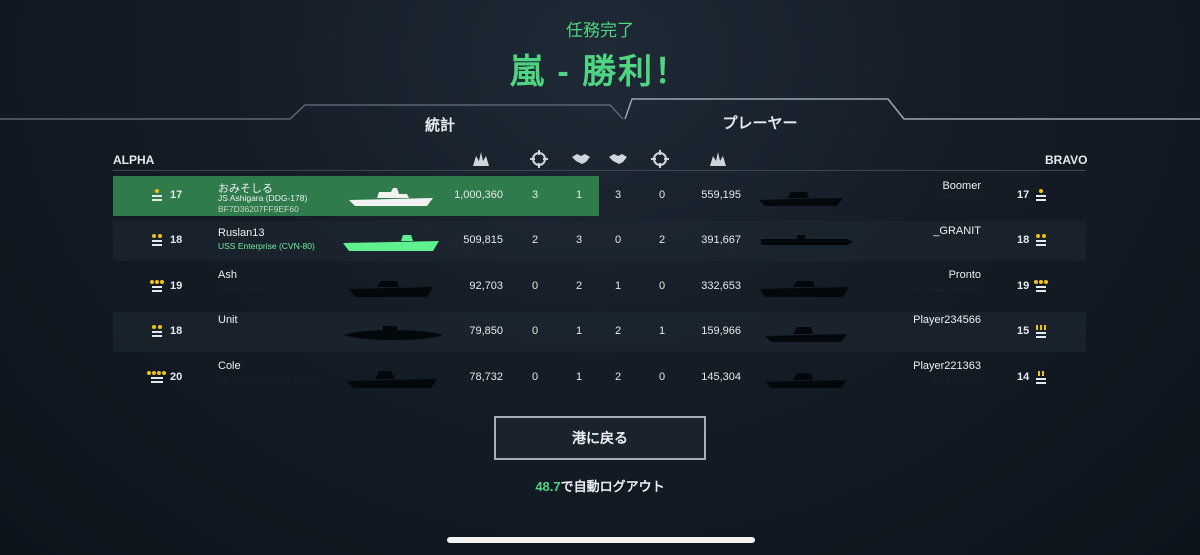  I want to click on mission-complete-subtitle: 任務完了, so click(600, 30).